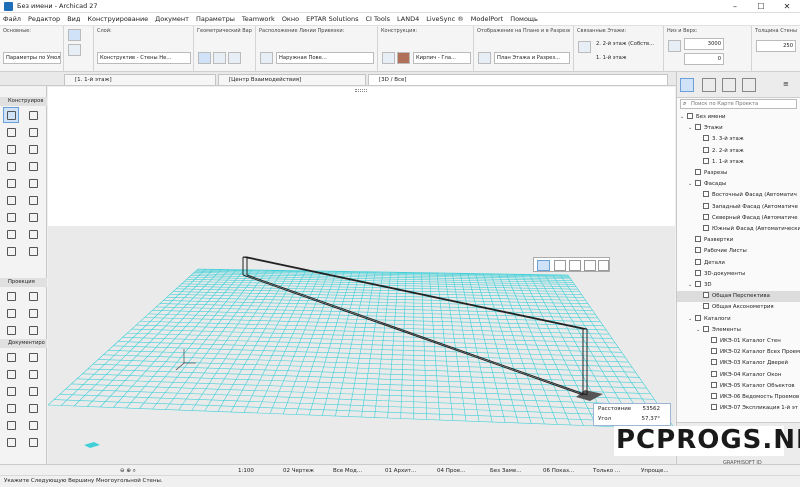 This screenshot has height=487, width=800. Describe the element at coordinates (33, 234) in the screenshot. I see `mesh-tool-icon` at that location.